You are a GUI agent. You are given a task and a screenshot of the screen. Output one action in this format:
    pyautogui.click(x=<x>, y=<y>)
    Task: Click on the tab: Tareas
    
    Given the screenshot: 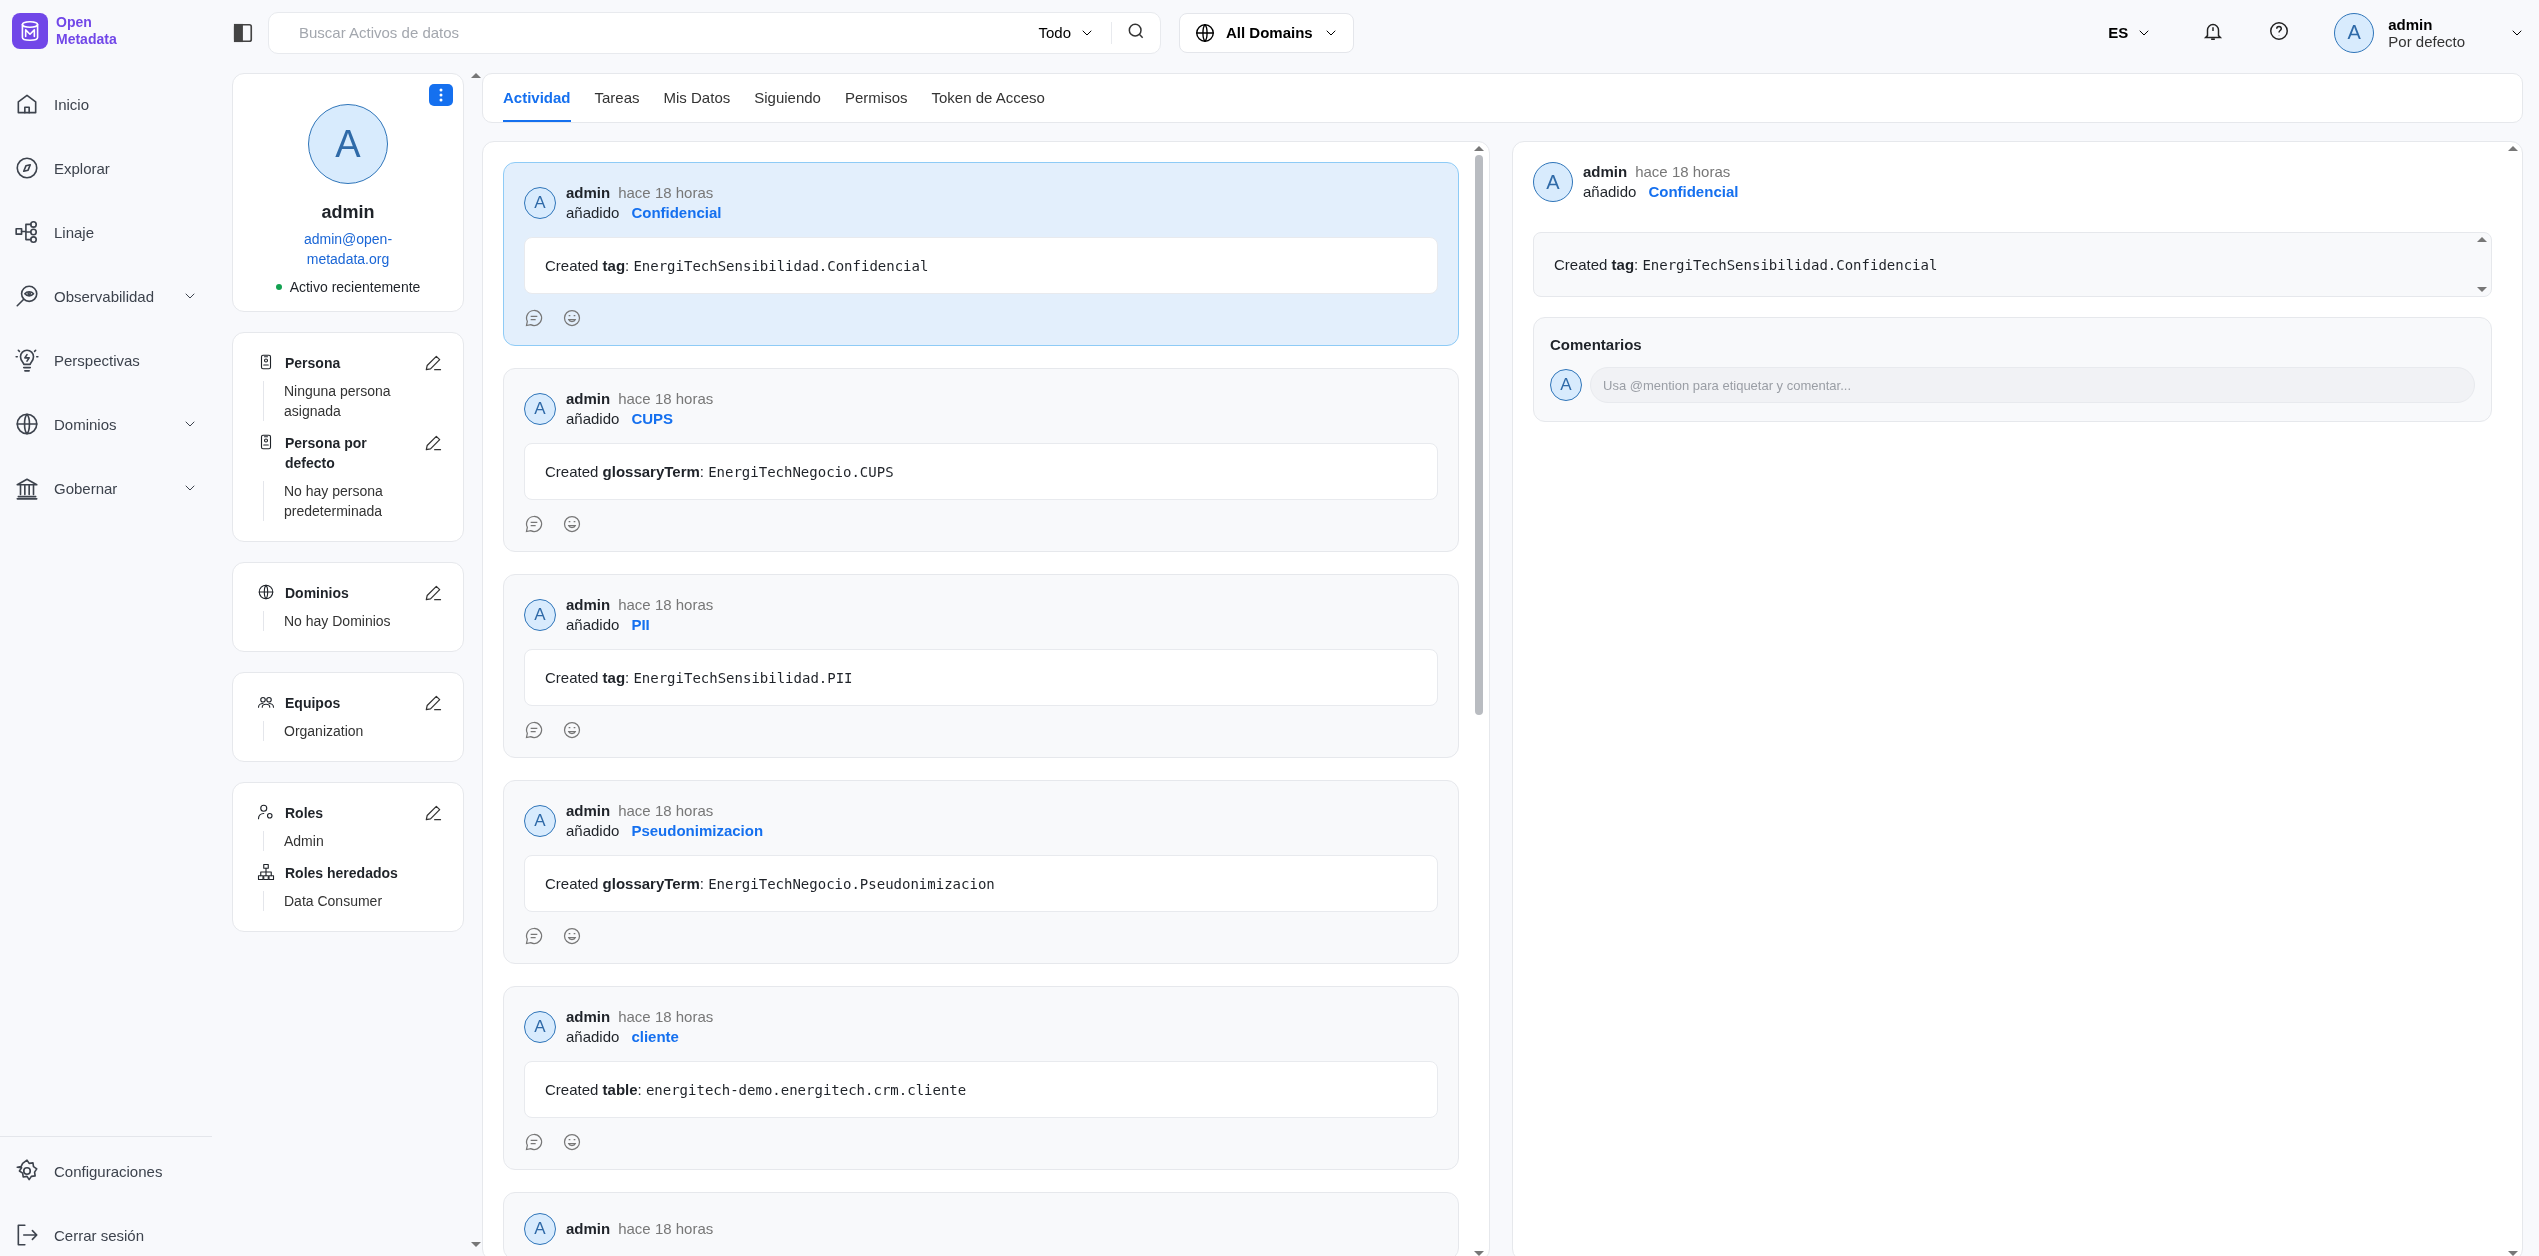 What is the action you would take?
    pyautogui.click(x=617, y=98)
    